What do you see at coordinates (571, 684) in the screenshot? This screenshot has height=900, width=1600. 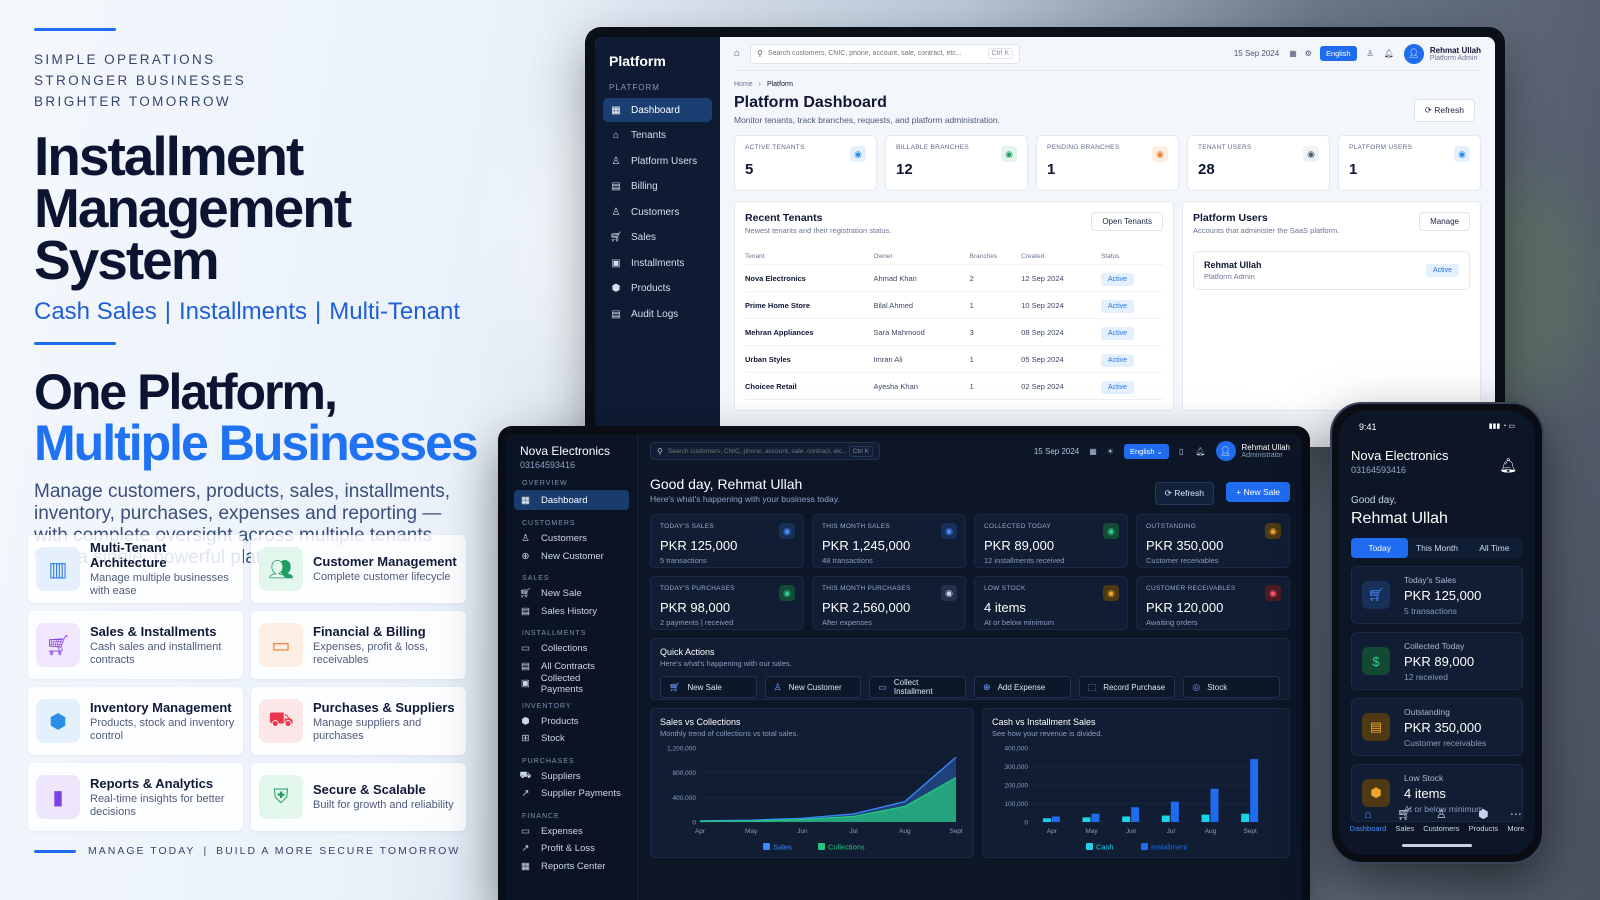 I see `sidebar-item-collected-payments: ▣ Collected Payments` at bounding box center [571, 684].